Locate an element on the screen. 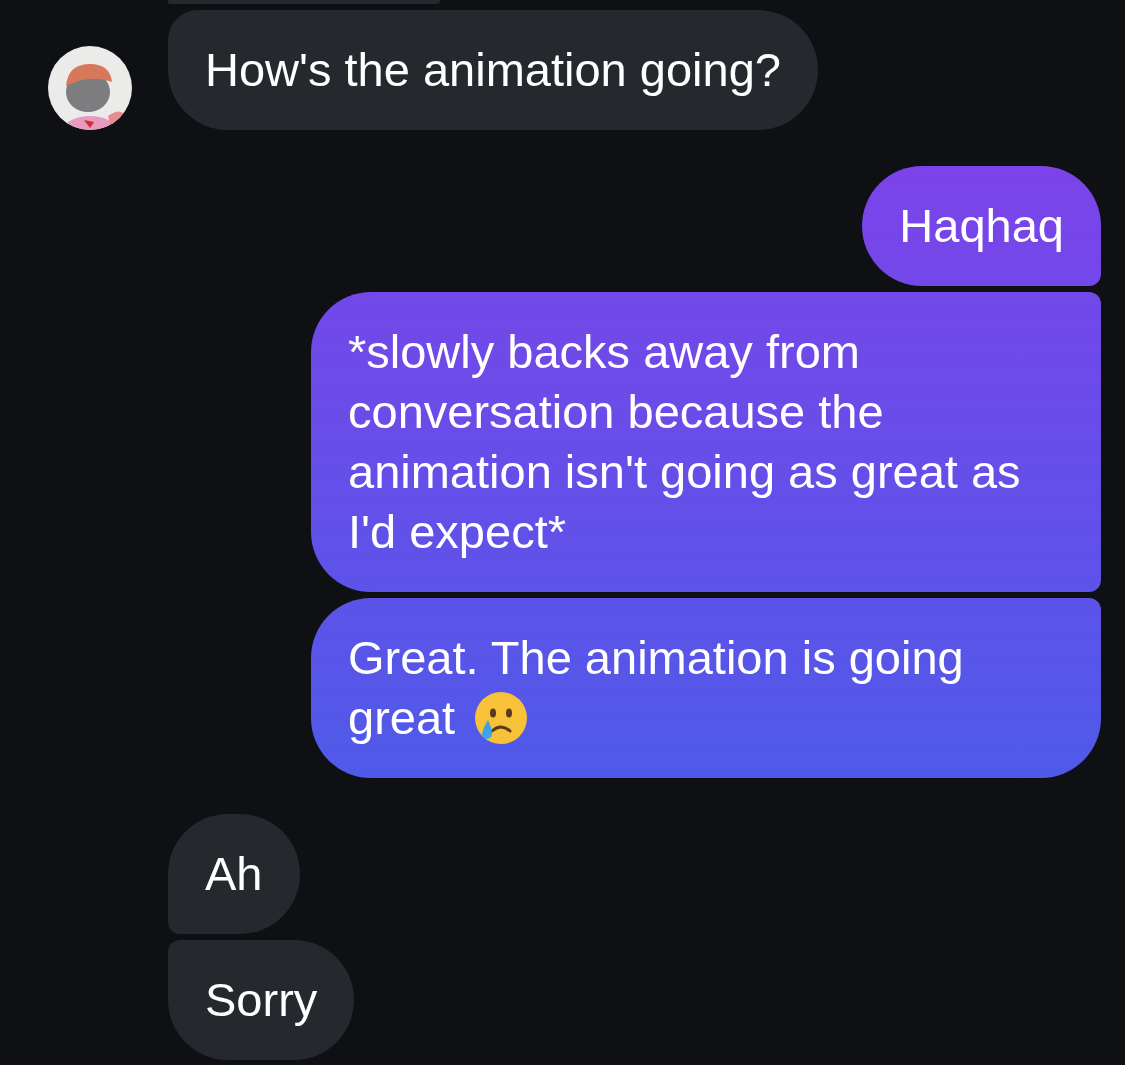  message-text: *slowly backs away from conversation because the animation isn't going as great as I'd expect* is located at coordinates (684, 441).